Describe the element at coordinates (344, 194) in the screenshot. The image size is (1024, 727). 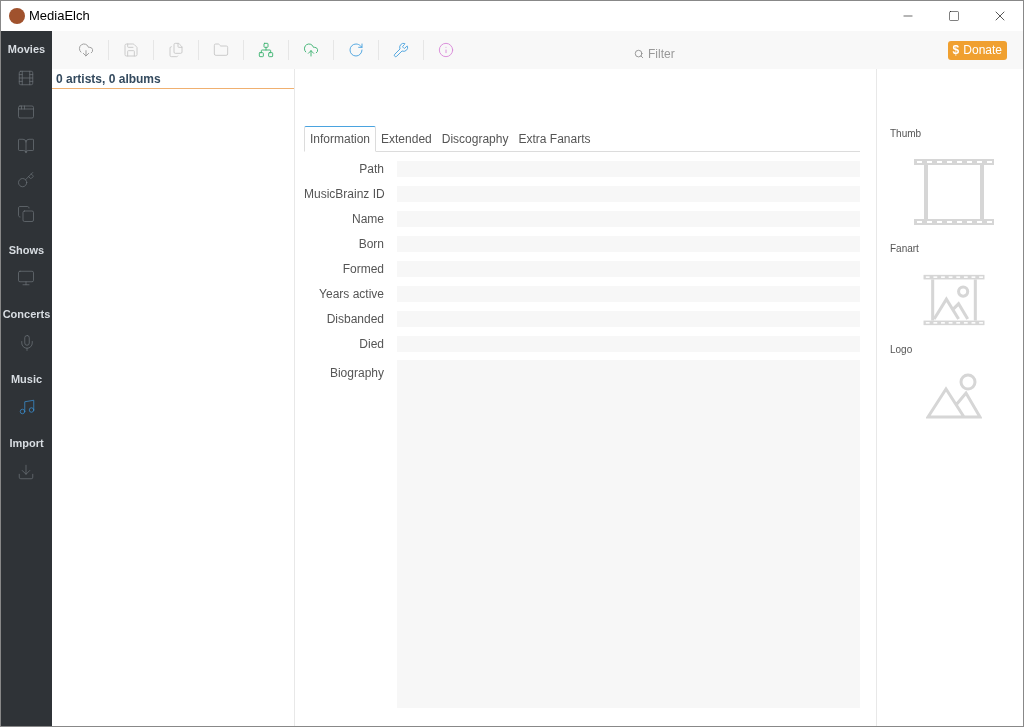
I see `field-label: MusicBrainz ID` at that location.